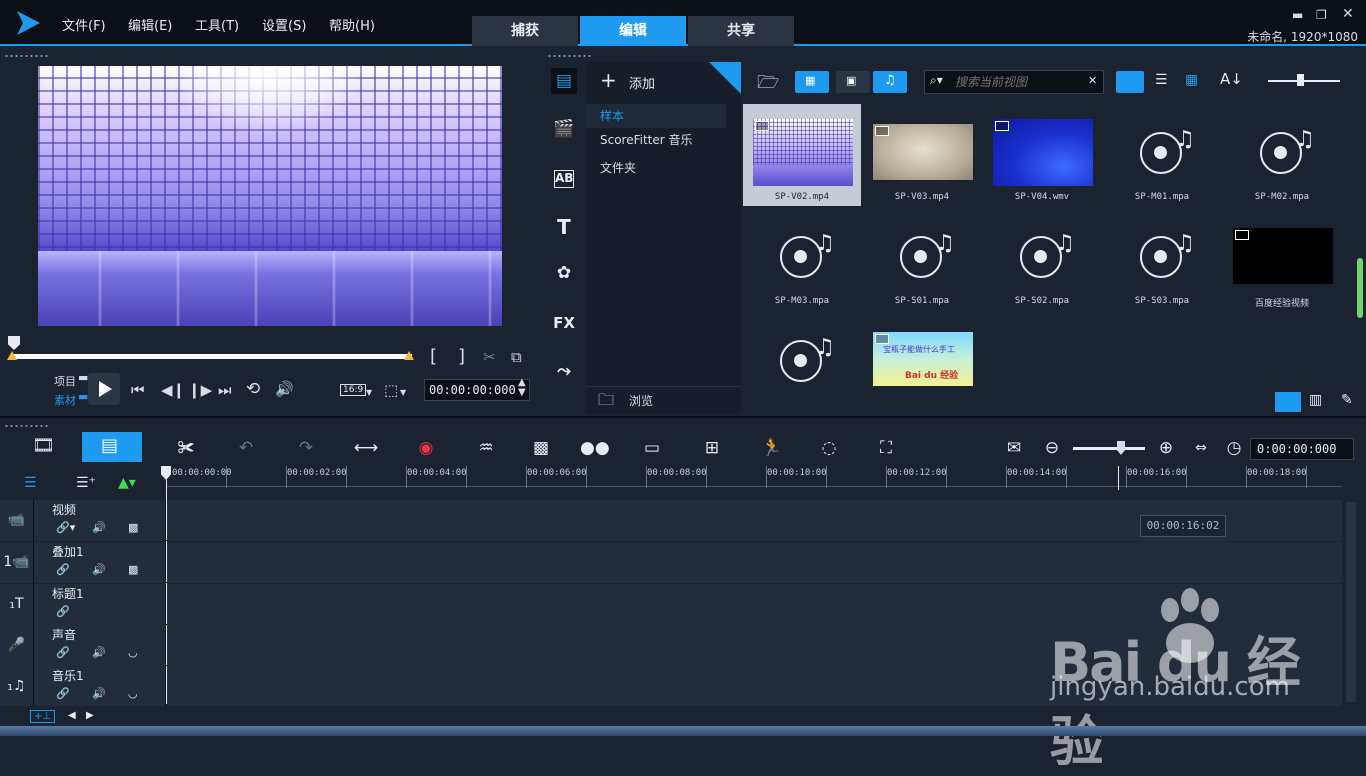 The image size is (1366, 776). I want to click on add-folder-button: + 添加, so click(663, 80).